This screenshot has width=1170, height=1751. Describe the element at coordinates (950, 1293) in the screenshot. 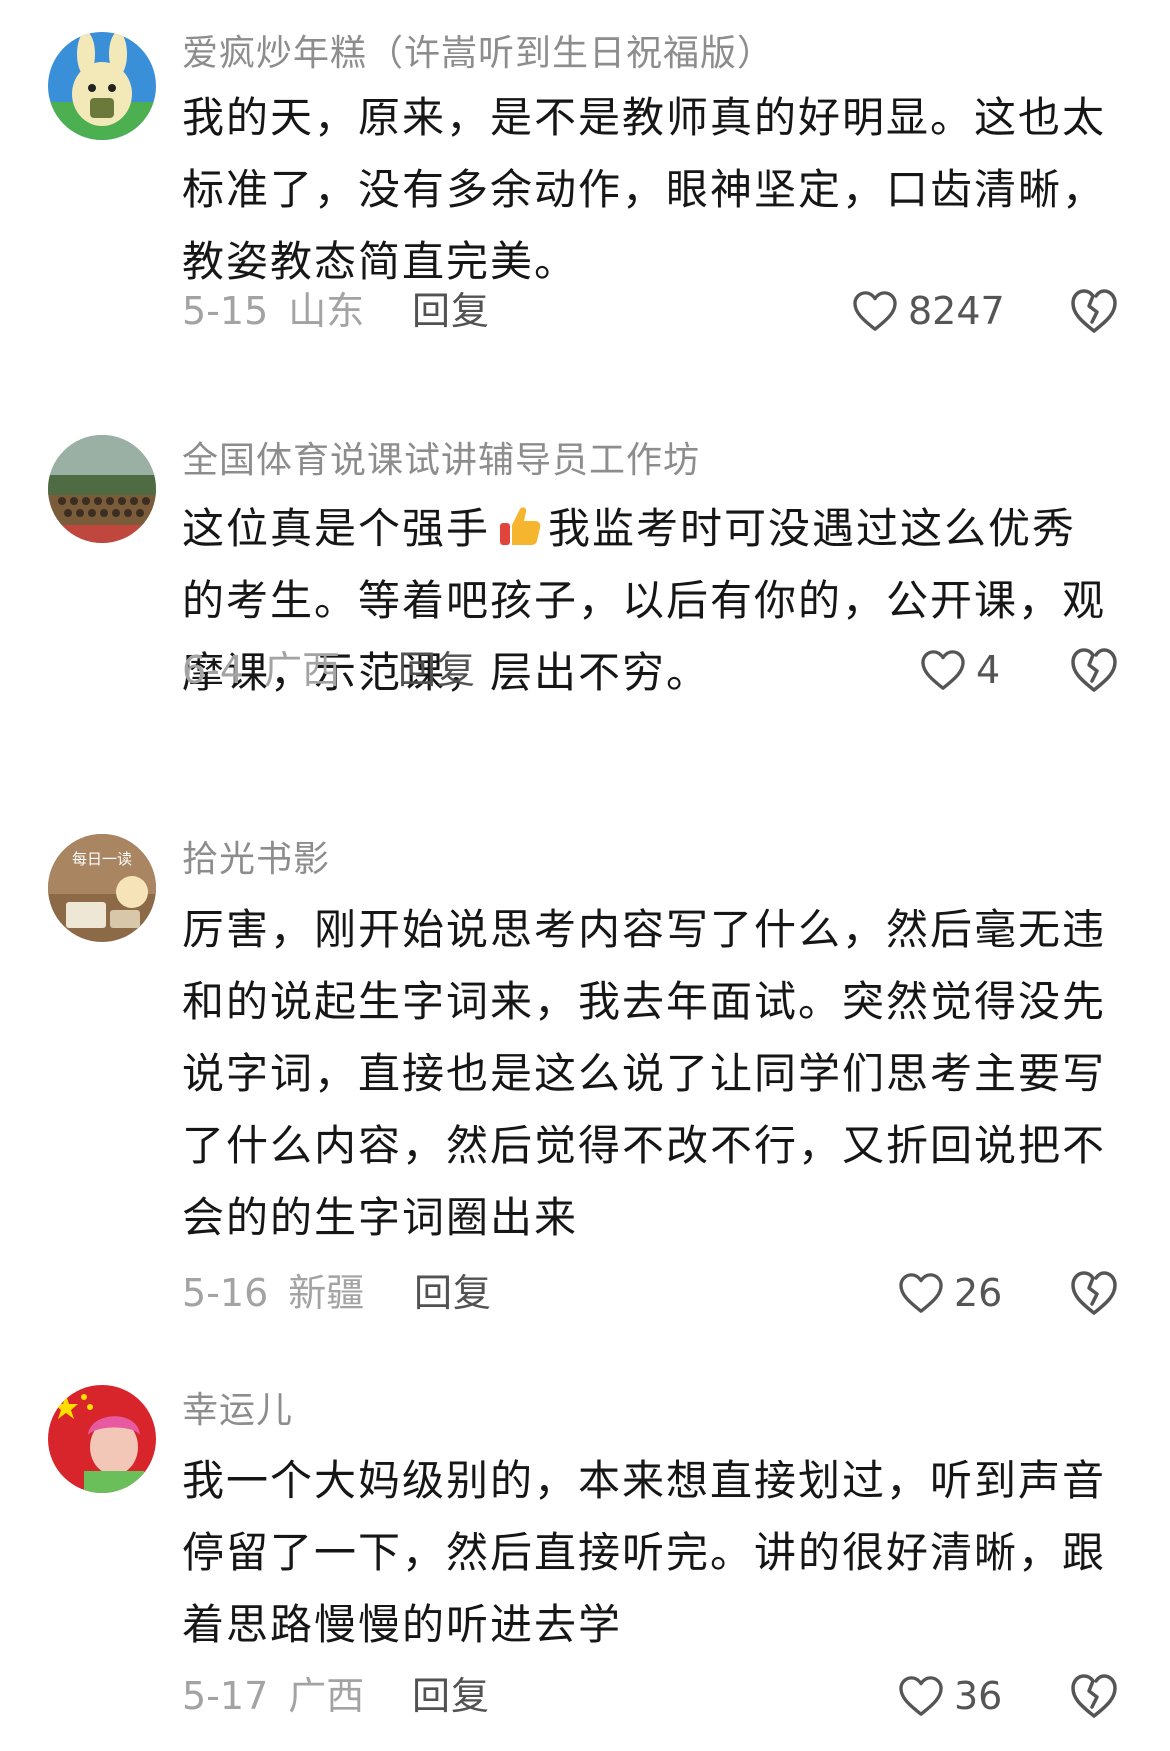

I see `like-button: 26` at that location.